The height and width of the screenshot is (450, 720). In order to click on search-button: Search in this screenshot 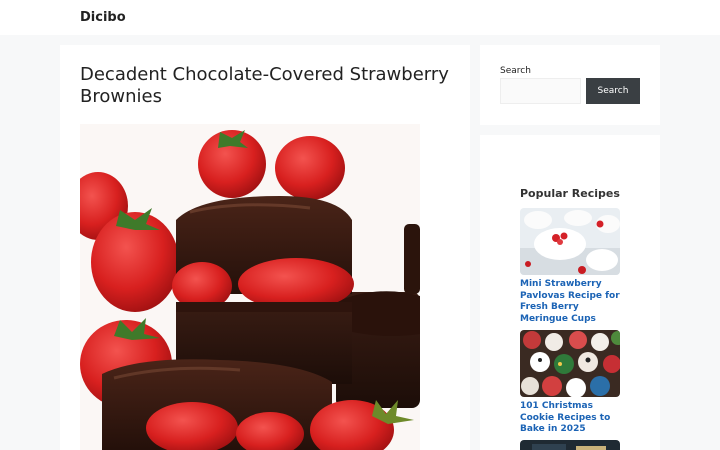, I will do `click(613, 91)`.